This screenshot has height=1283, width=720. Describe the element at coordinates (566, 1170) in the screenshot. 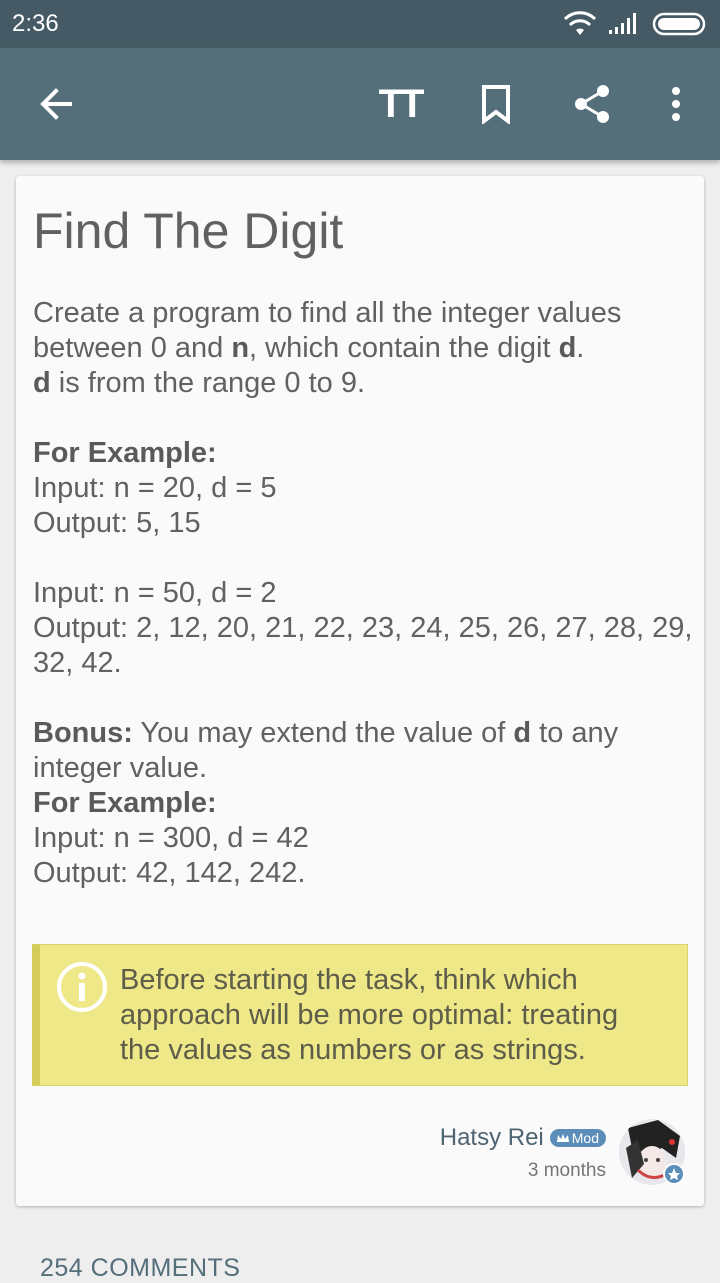

I see `post-time: 3 months` at that location.